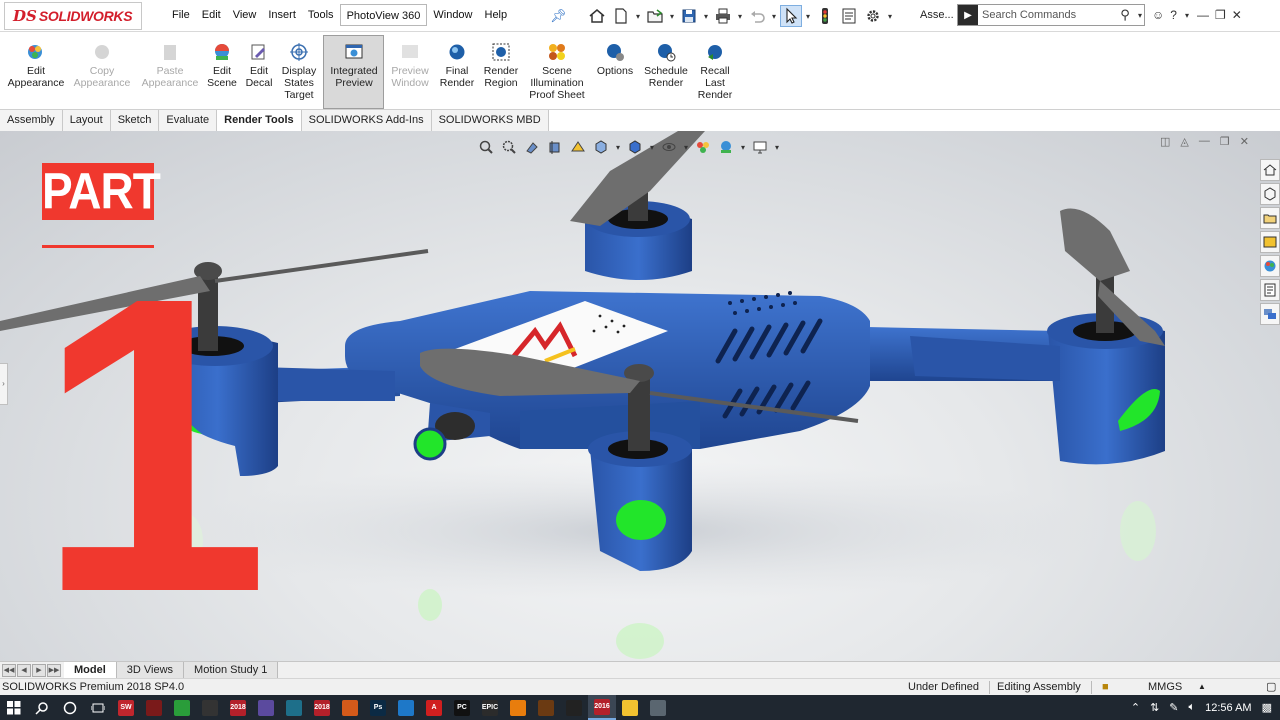  Describe the element at coordinates (723, 16) in the screenshot. I see `print-icon` at that location.